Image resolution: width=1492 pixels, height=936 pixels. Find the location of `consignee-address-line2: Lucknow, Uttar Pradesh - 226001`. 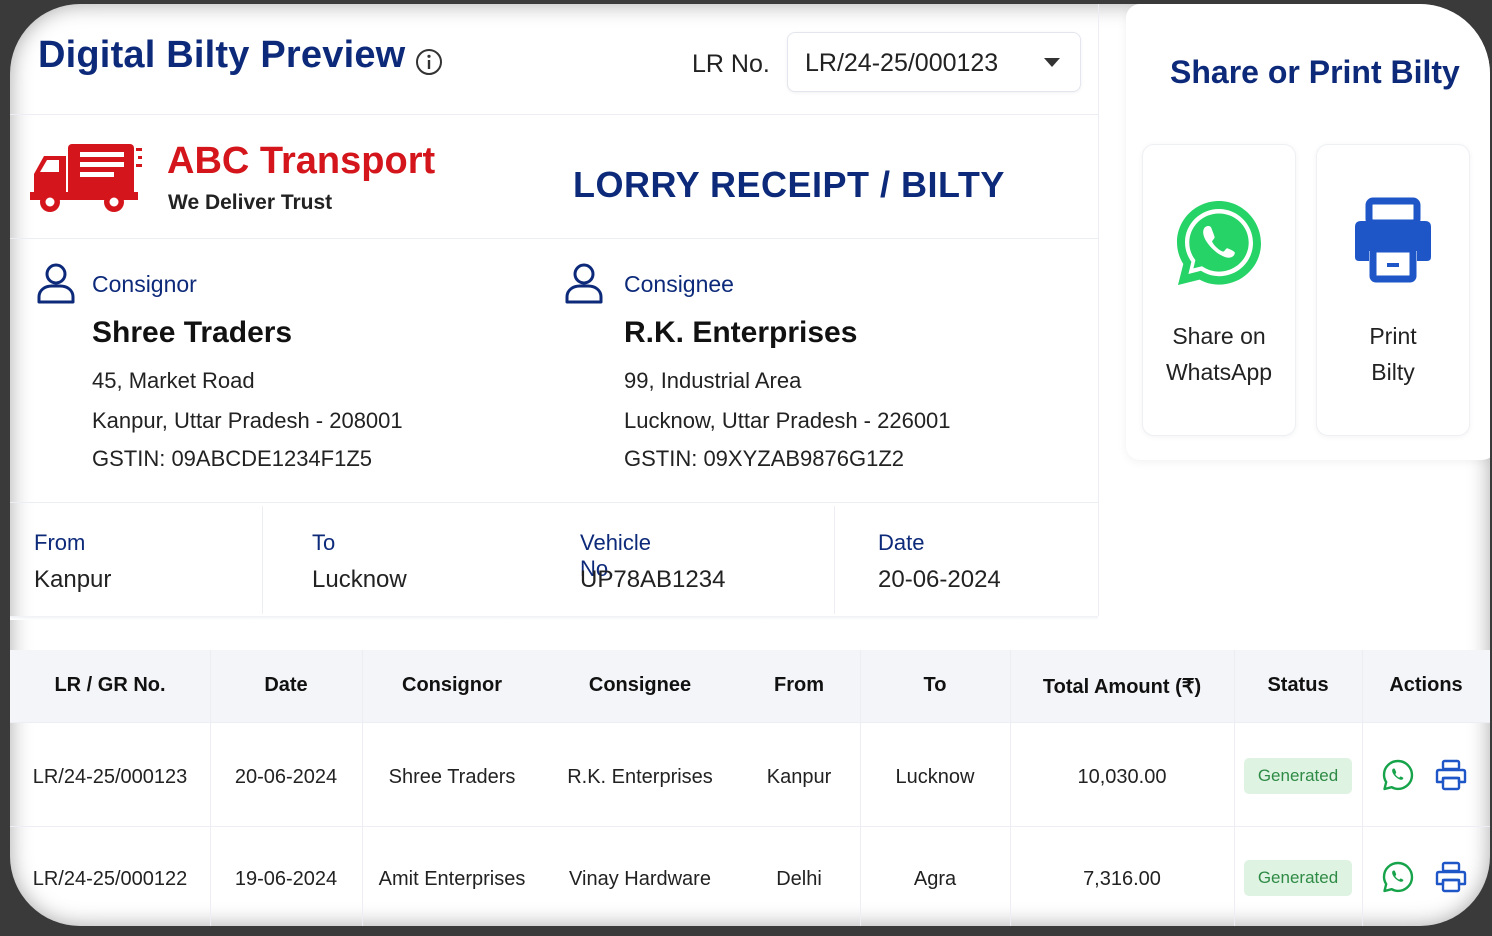

consignee-address-line2: Lucknow, Uttar Pradesh - 226001 is located at coordinates (787, 420).